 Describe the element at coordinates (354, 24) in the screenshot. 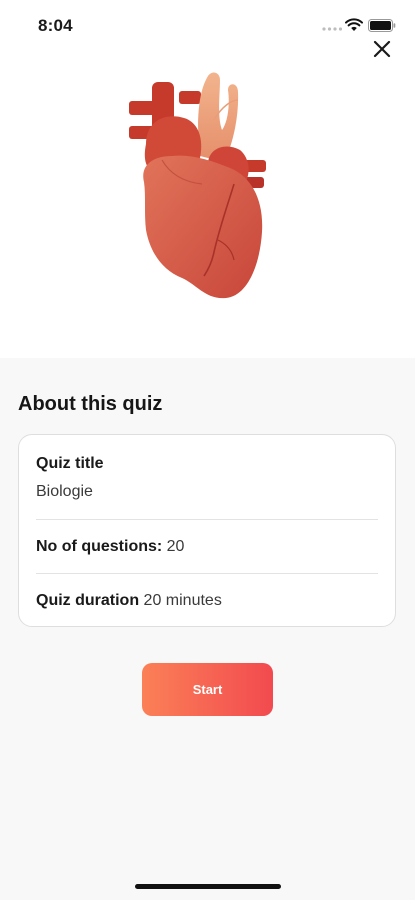

I see `wifi-icon` at that location.